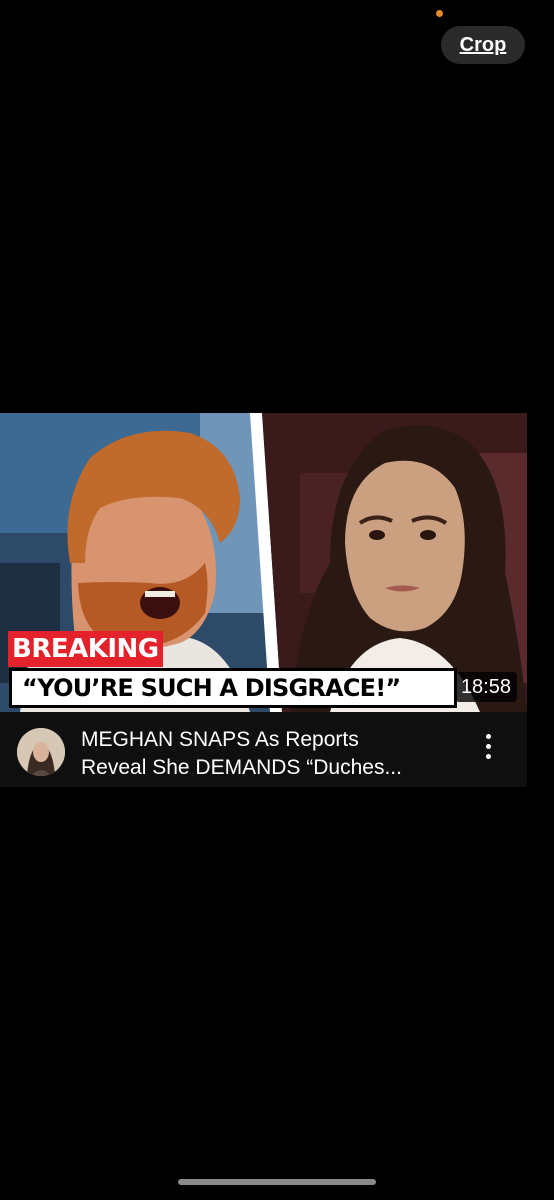 This screenshot has width=554, height=1200. I want to click on more-options-icon, so click(489, 747).